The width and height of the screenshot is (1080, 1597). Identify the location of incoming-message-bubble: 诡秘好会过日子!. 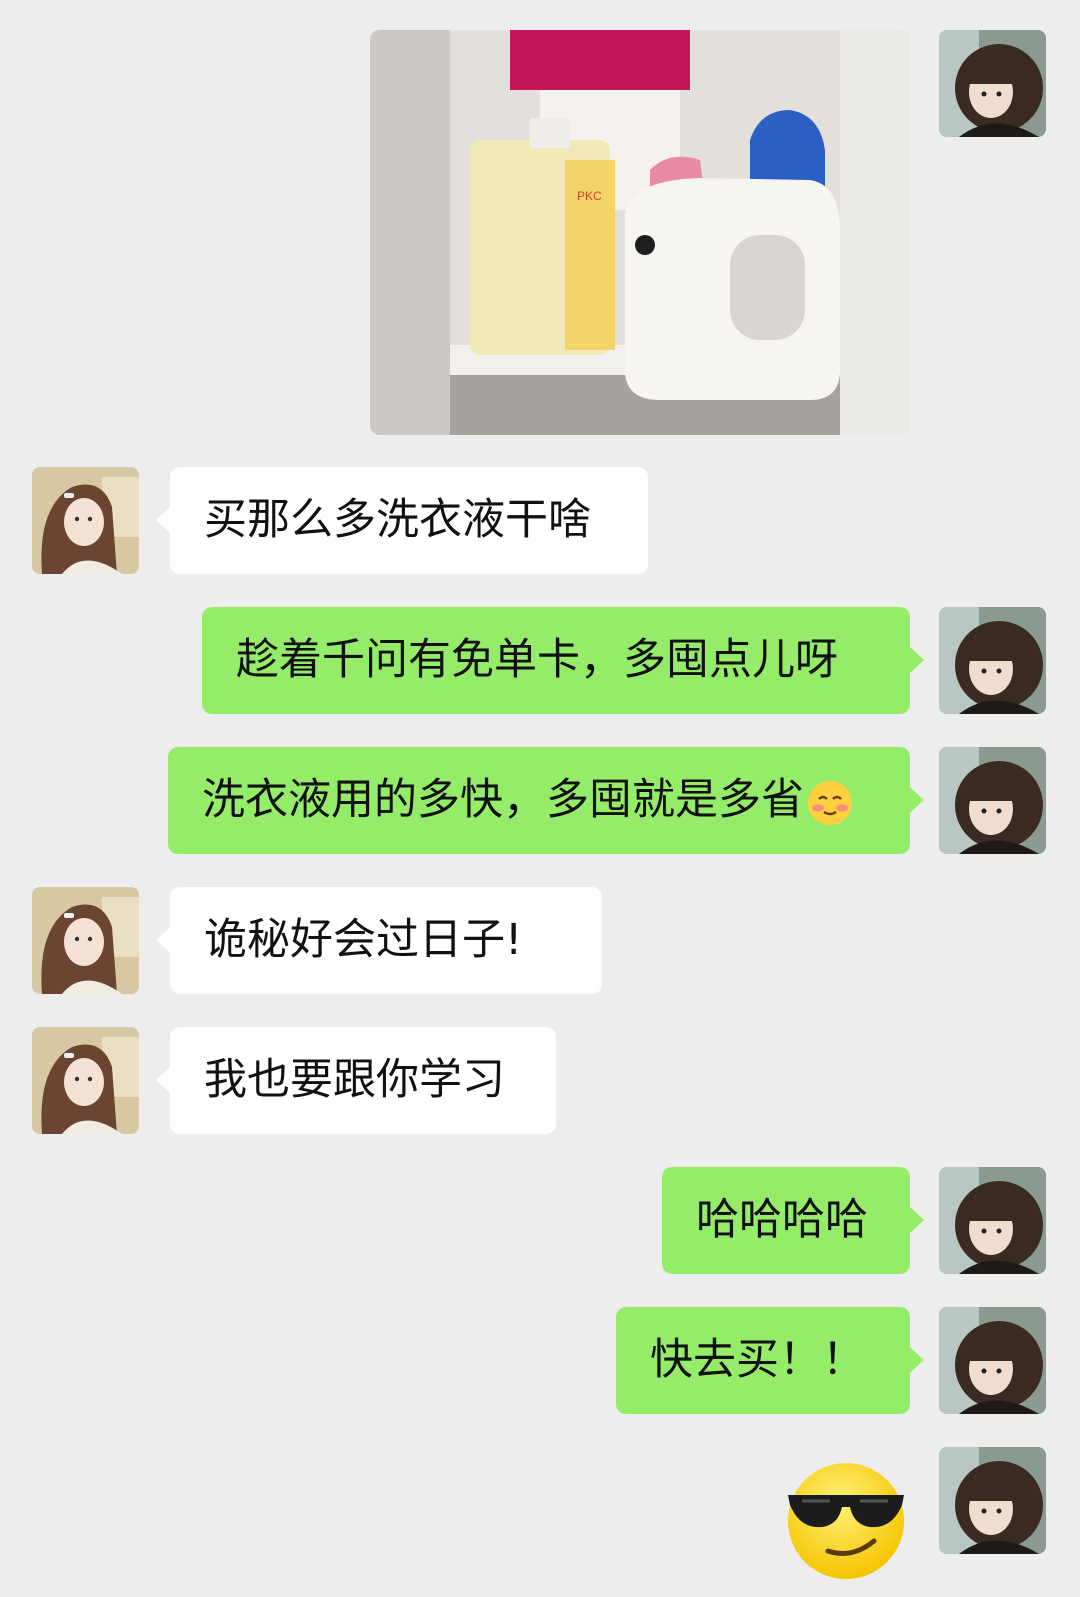
(379, 940).